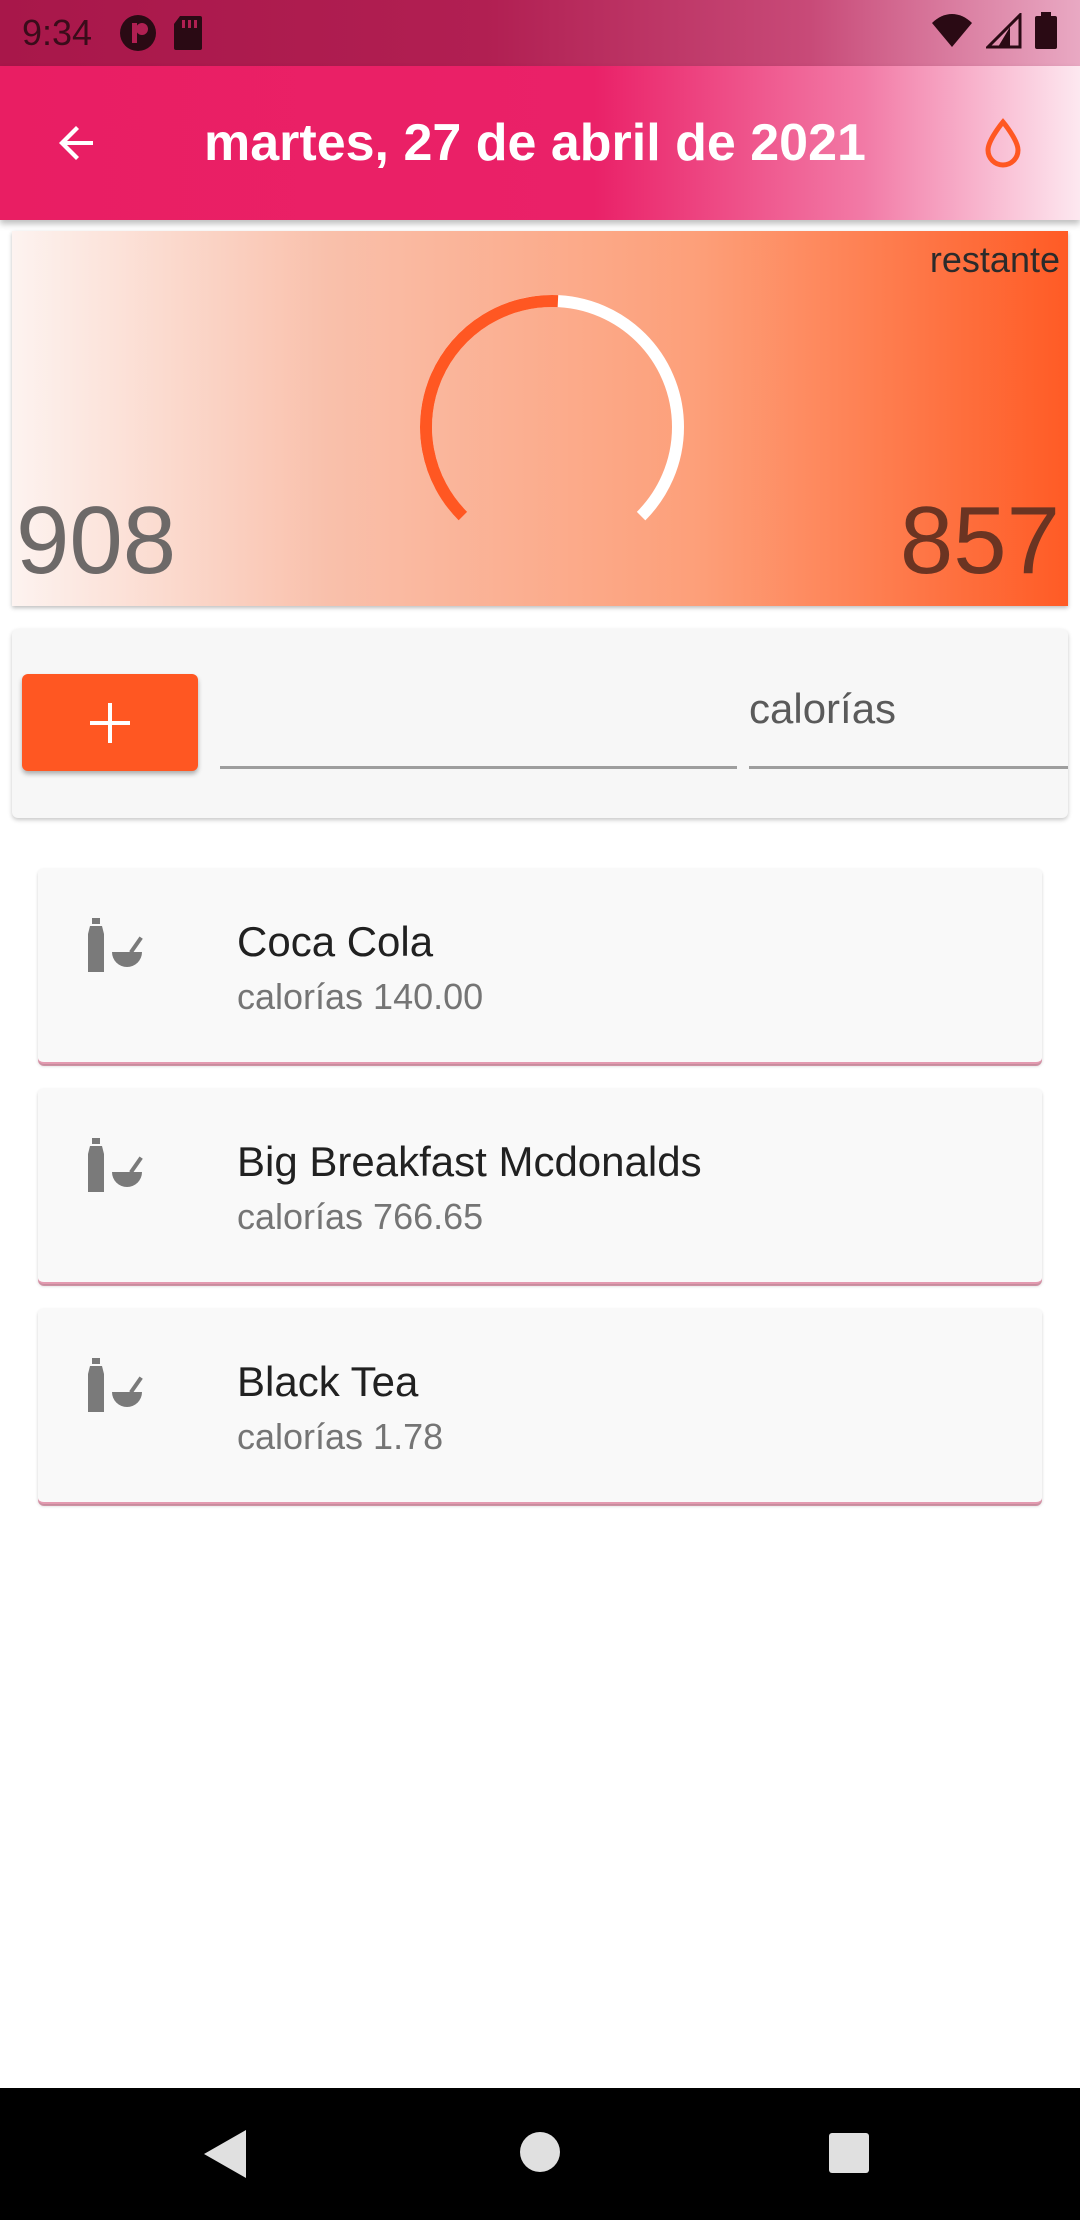  What do you see at coordinates (340, 1436) in the screenshot?
I see `food-calories: calorías 1.78` at bounding box center [340, 1436].